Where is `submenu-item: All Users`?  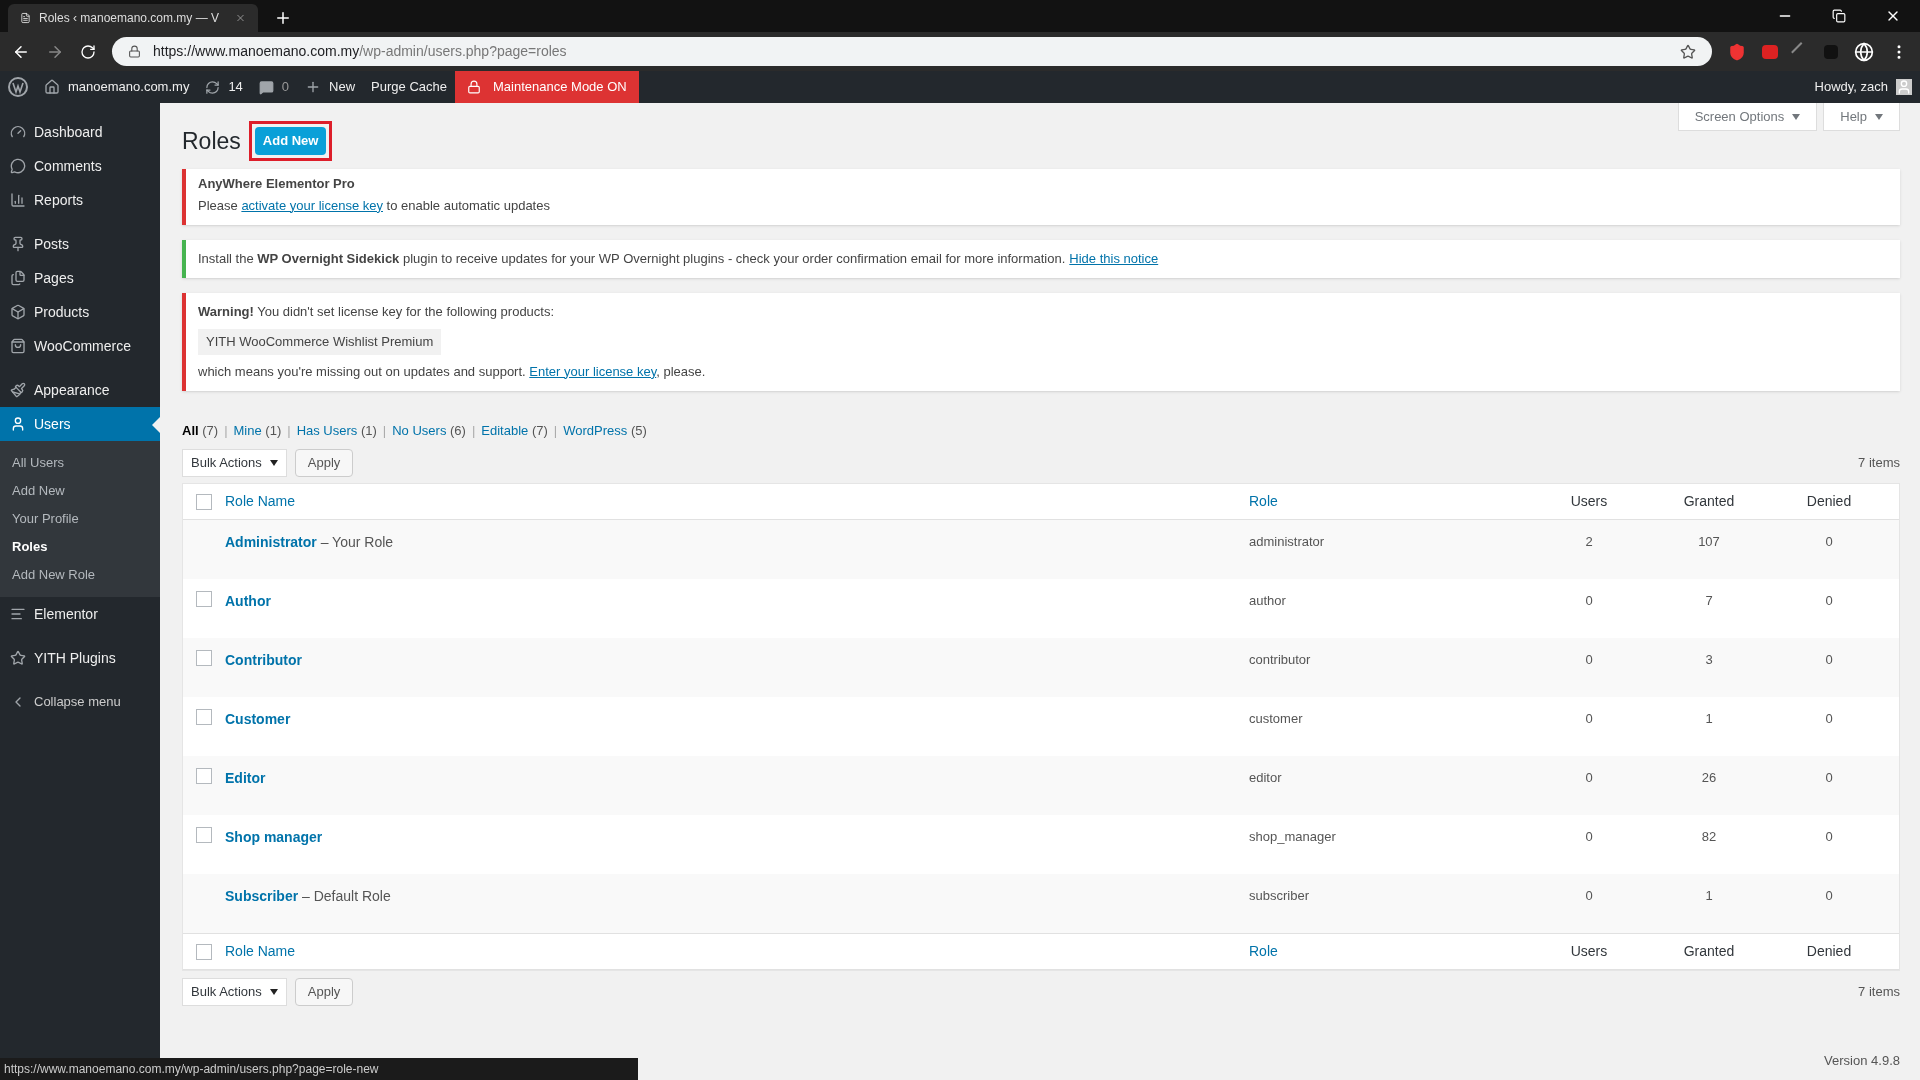 submenu-item: All Users is located at coordinates (80, 463).